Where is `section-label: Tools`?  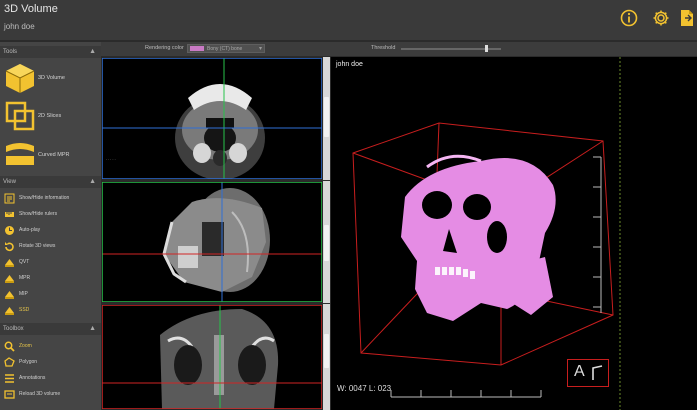
section-label: Tools is located at coordinates (10, 52).